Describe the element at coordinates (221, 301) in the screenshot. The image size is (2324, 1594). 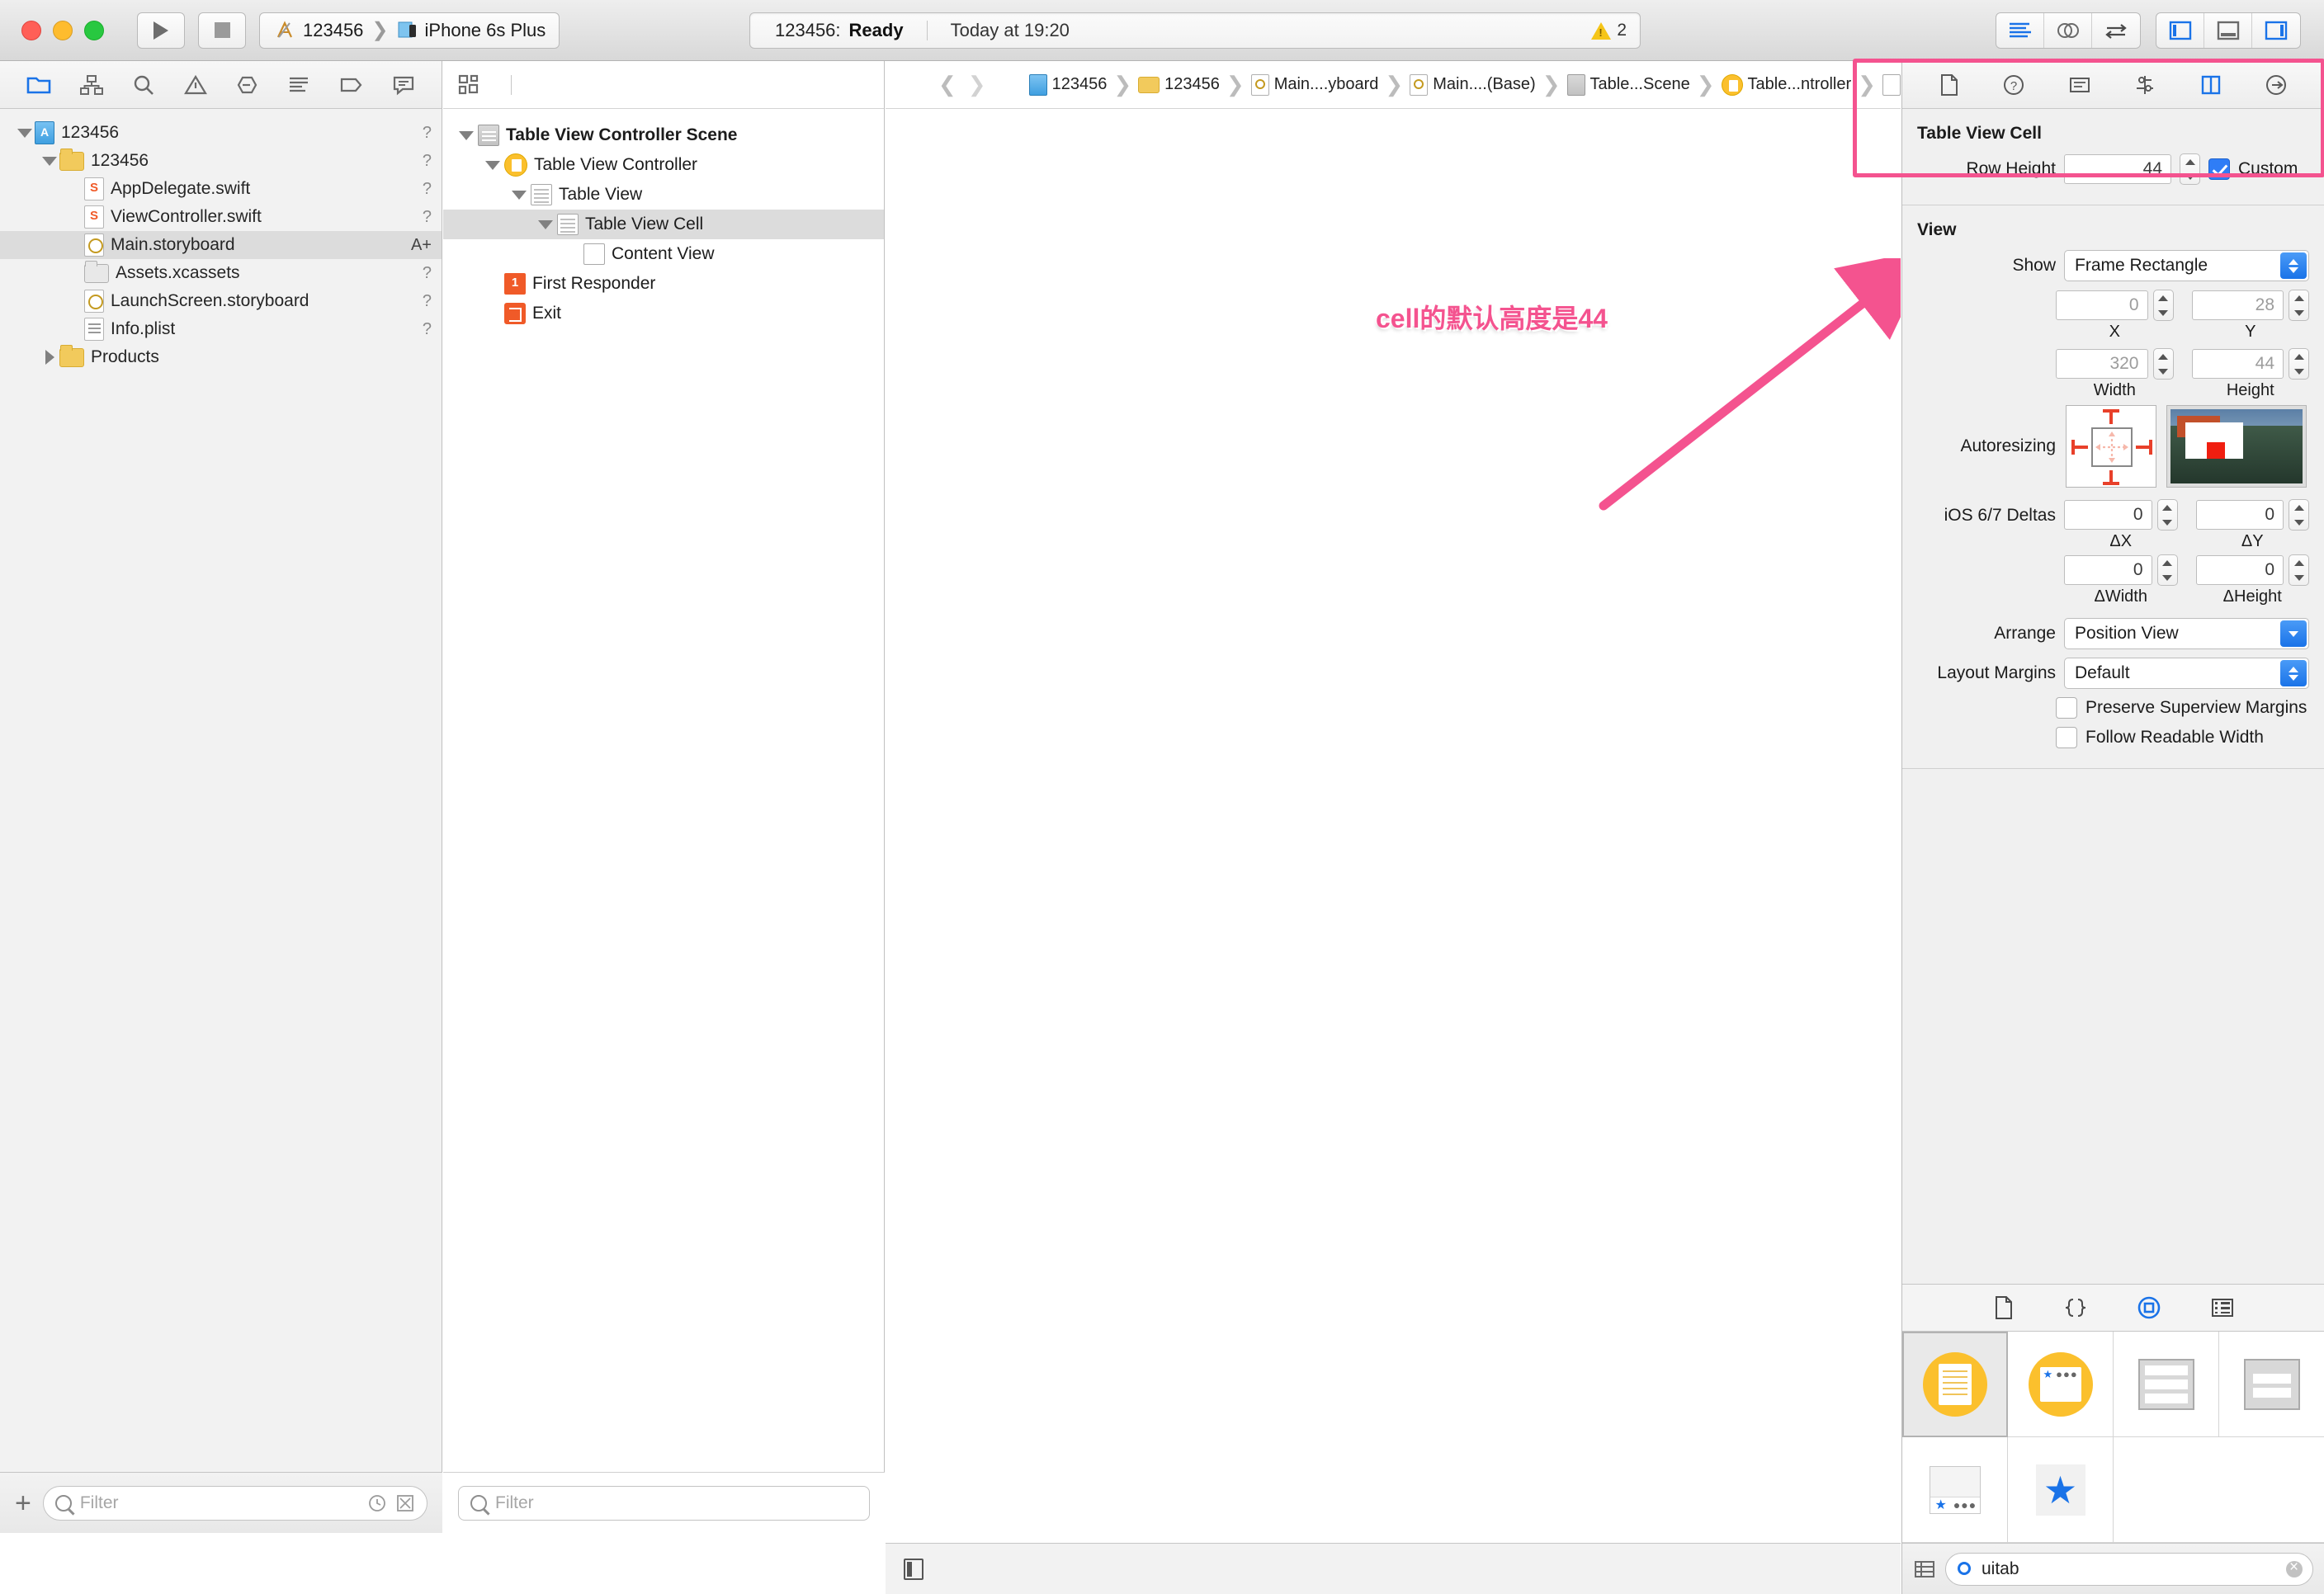
I see `navigator-row: LaunchScreen.storyboard?` at that location.